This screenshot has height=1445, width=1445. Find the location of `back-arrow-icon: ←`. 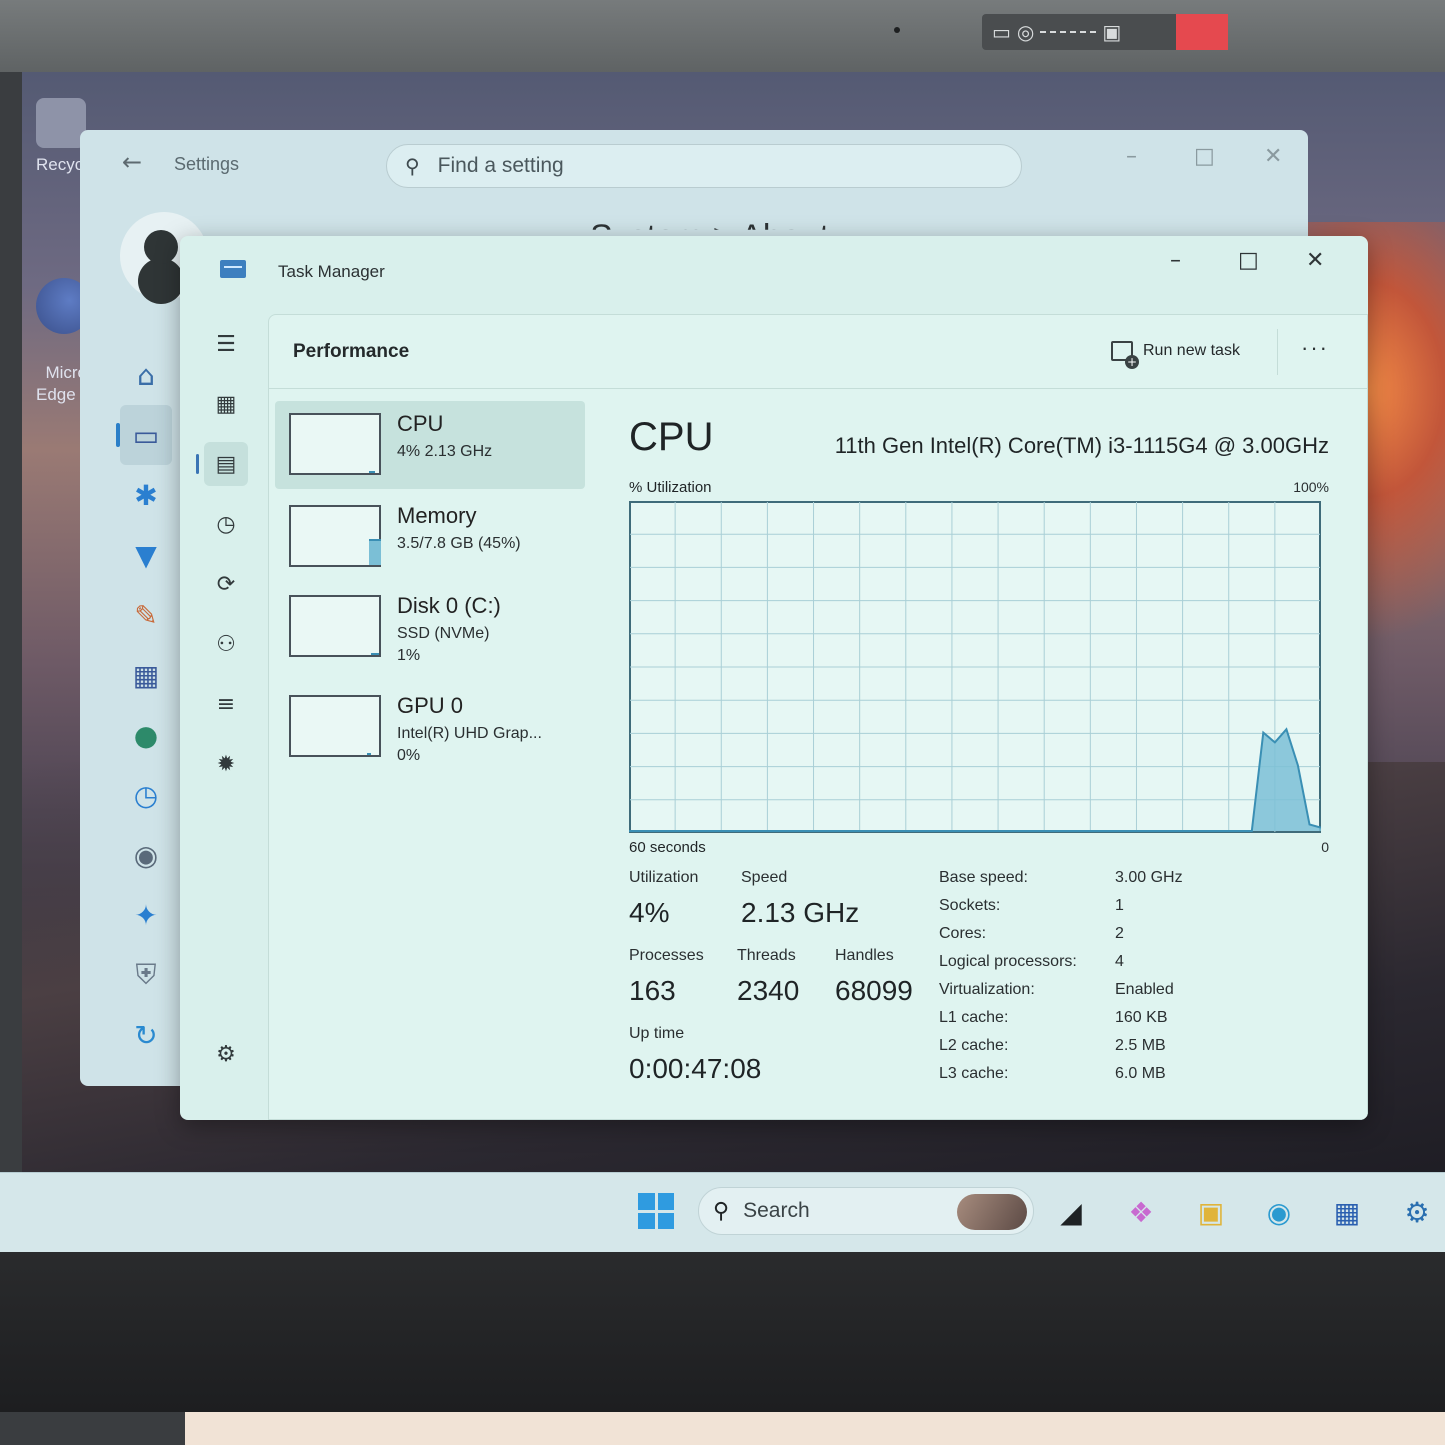

back-arrow-icon: ← is located at coordinates (132, 162).